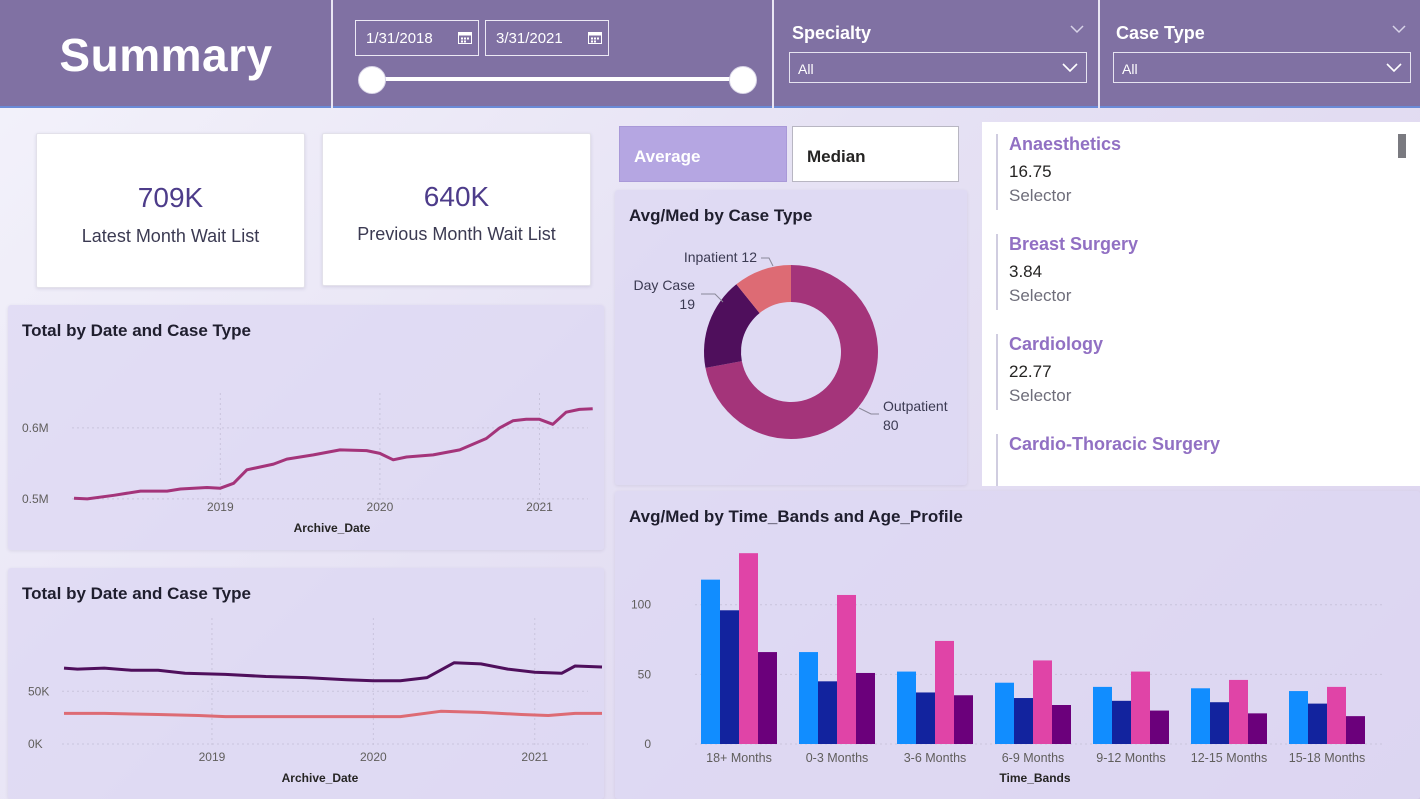 Image resolution: width=1420 pixels, height=799 pixels. Describe the element at coordinates (456, 234) in the screenshot. I see `kpi-label: Previous Month Wait List` at that location.